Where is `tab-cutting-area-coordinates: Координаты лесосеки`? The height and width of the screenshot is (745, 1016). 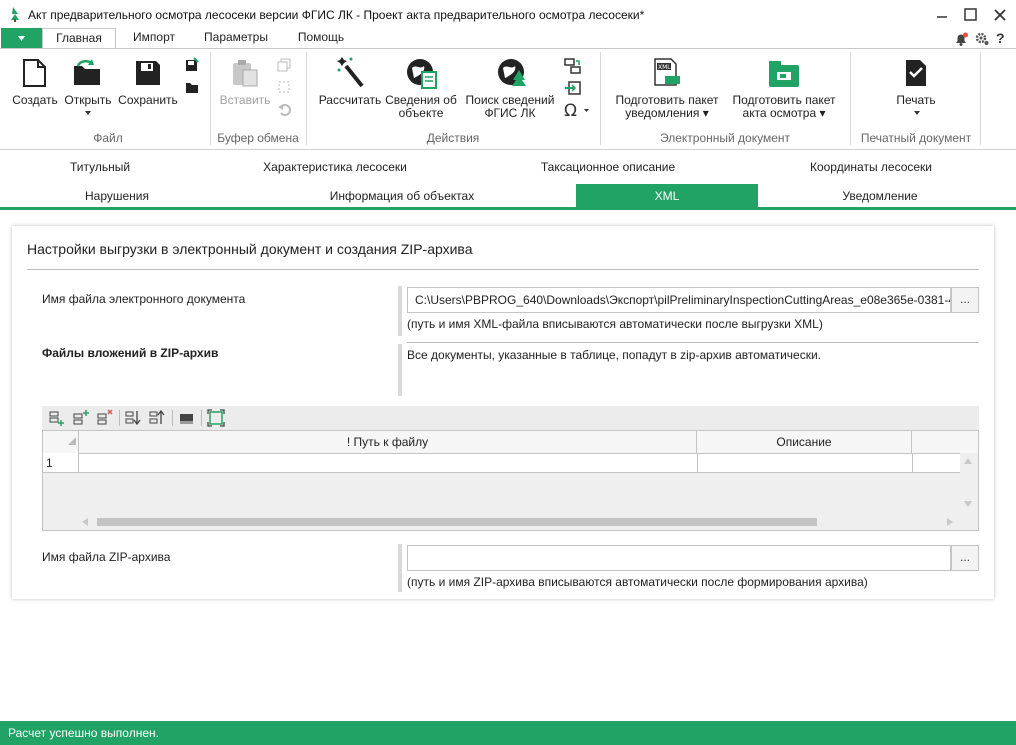 tab-cutting-area-coordinates: Координаты лесосеки is located at coordinates (871, 167).